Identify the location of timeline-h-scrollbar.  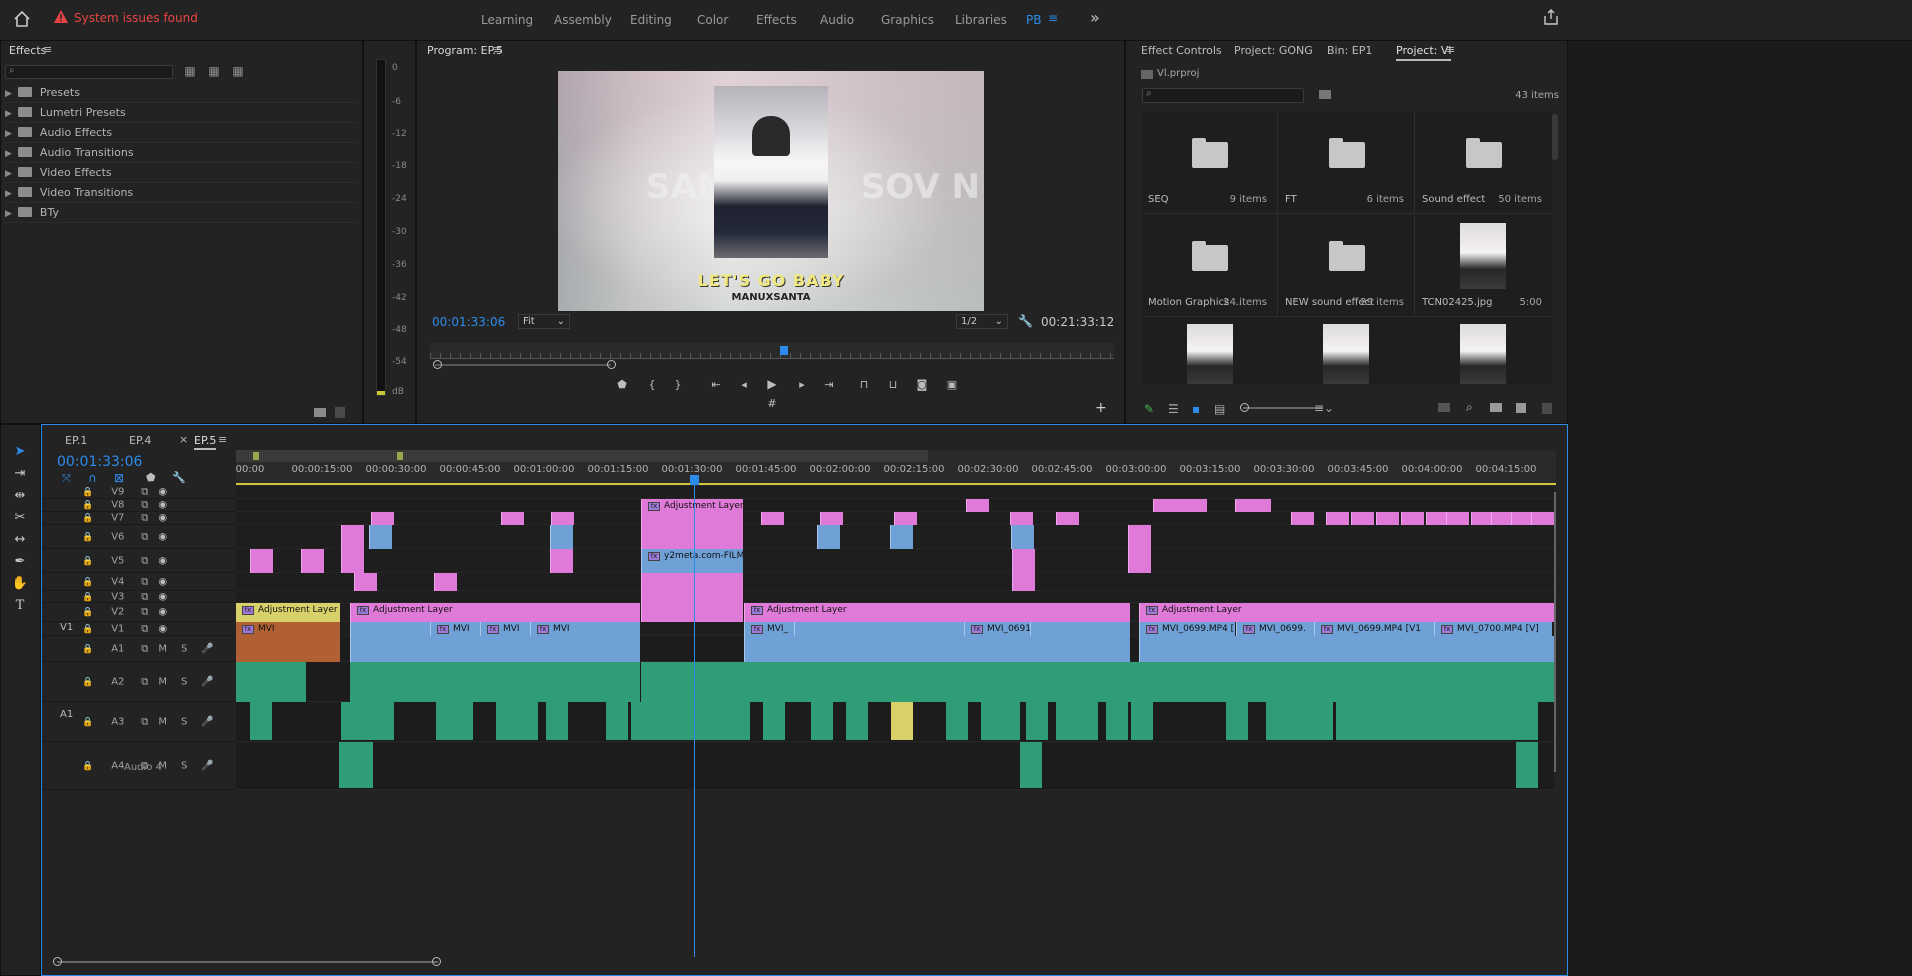
(247, 962).